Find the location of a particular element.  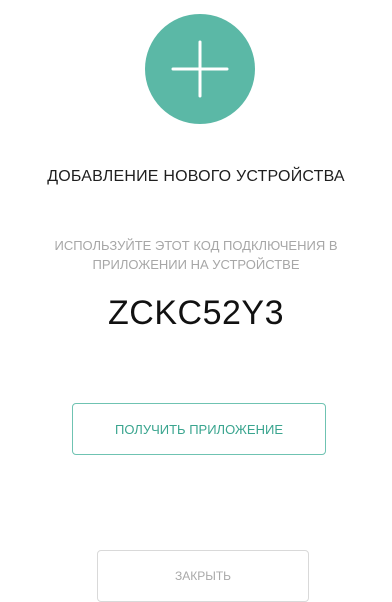

dialog-title: ДОБАВЛЕНИЕ НОВОГО УСТРОЙСТВА is located at coordinates (196, 176).